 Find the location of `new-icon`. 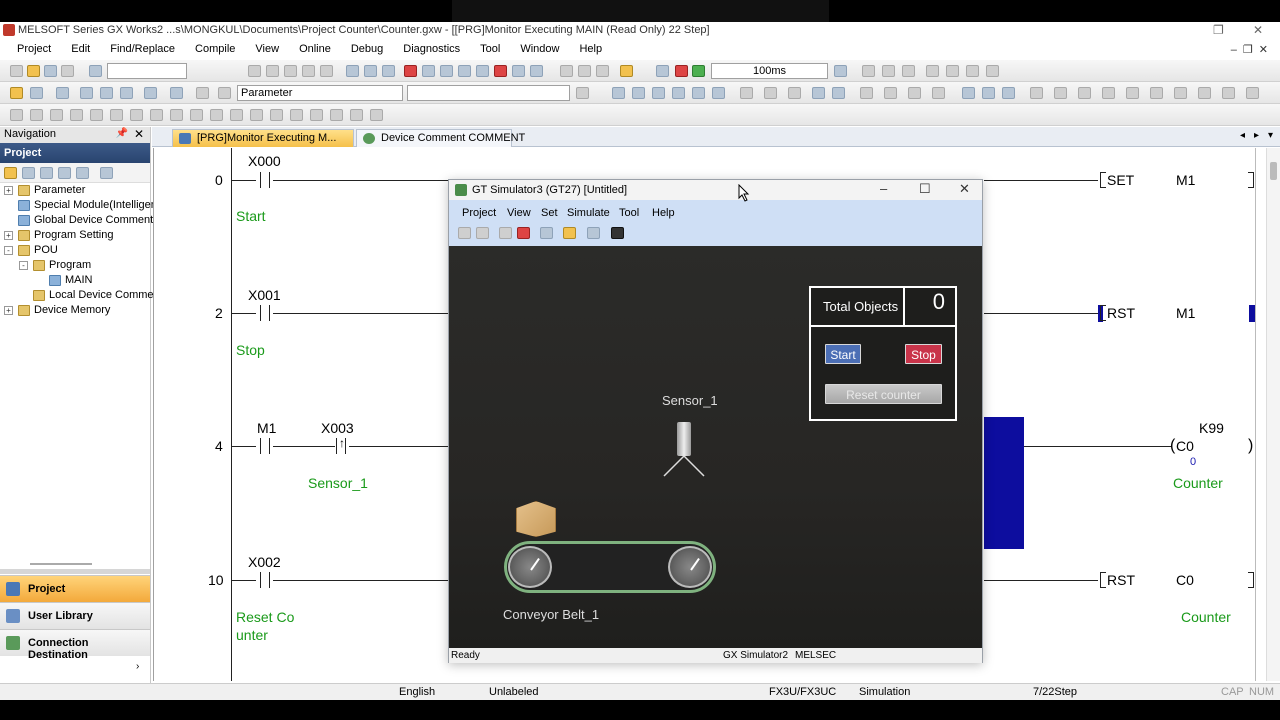

new-icon is located at coordinates (16, 71).